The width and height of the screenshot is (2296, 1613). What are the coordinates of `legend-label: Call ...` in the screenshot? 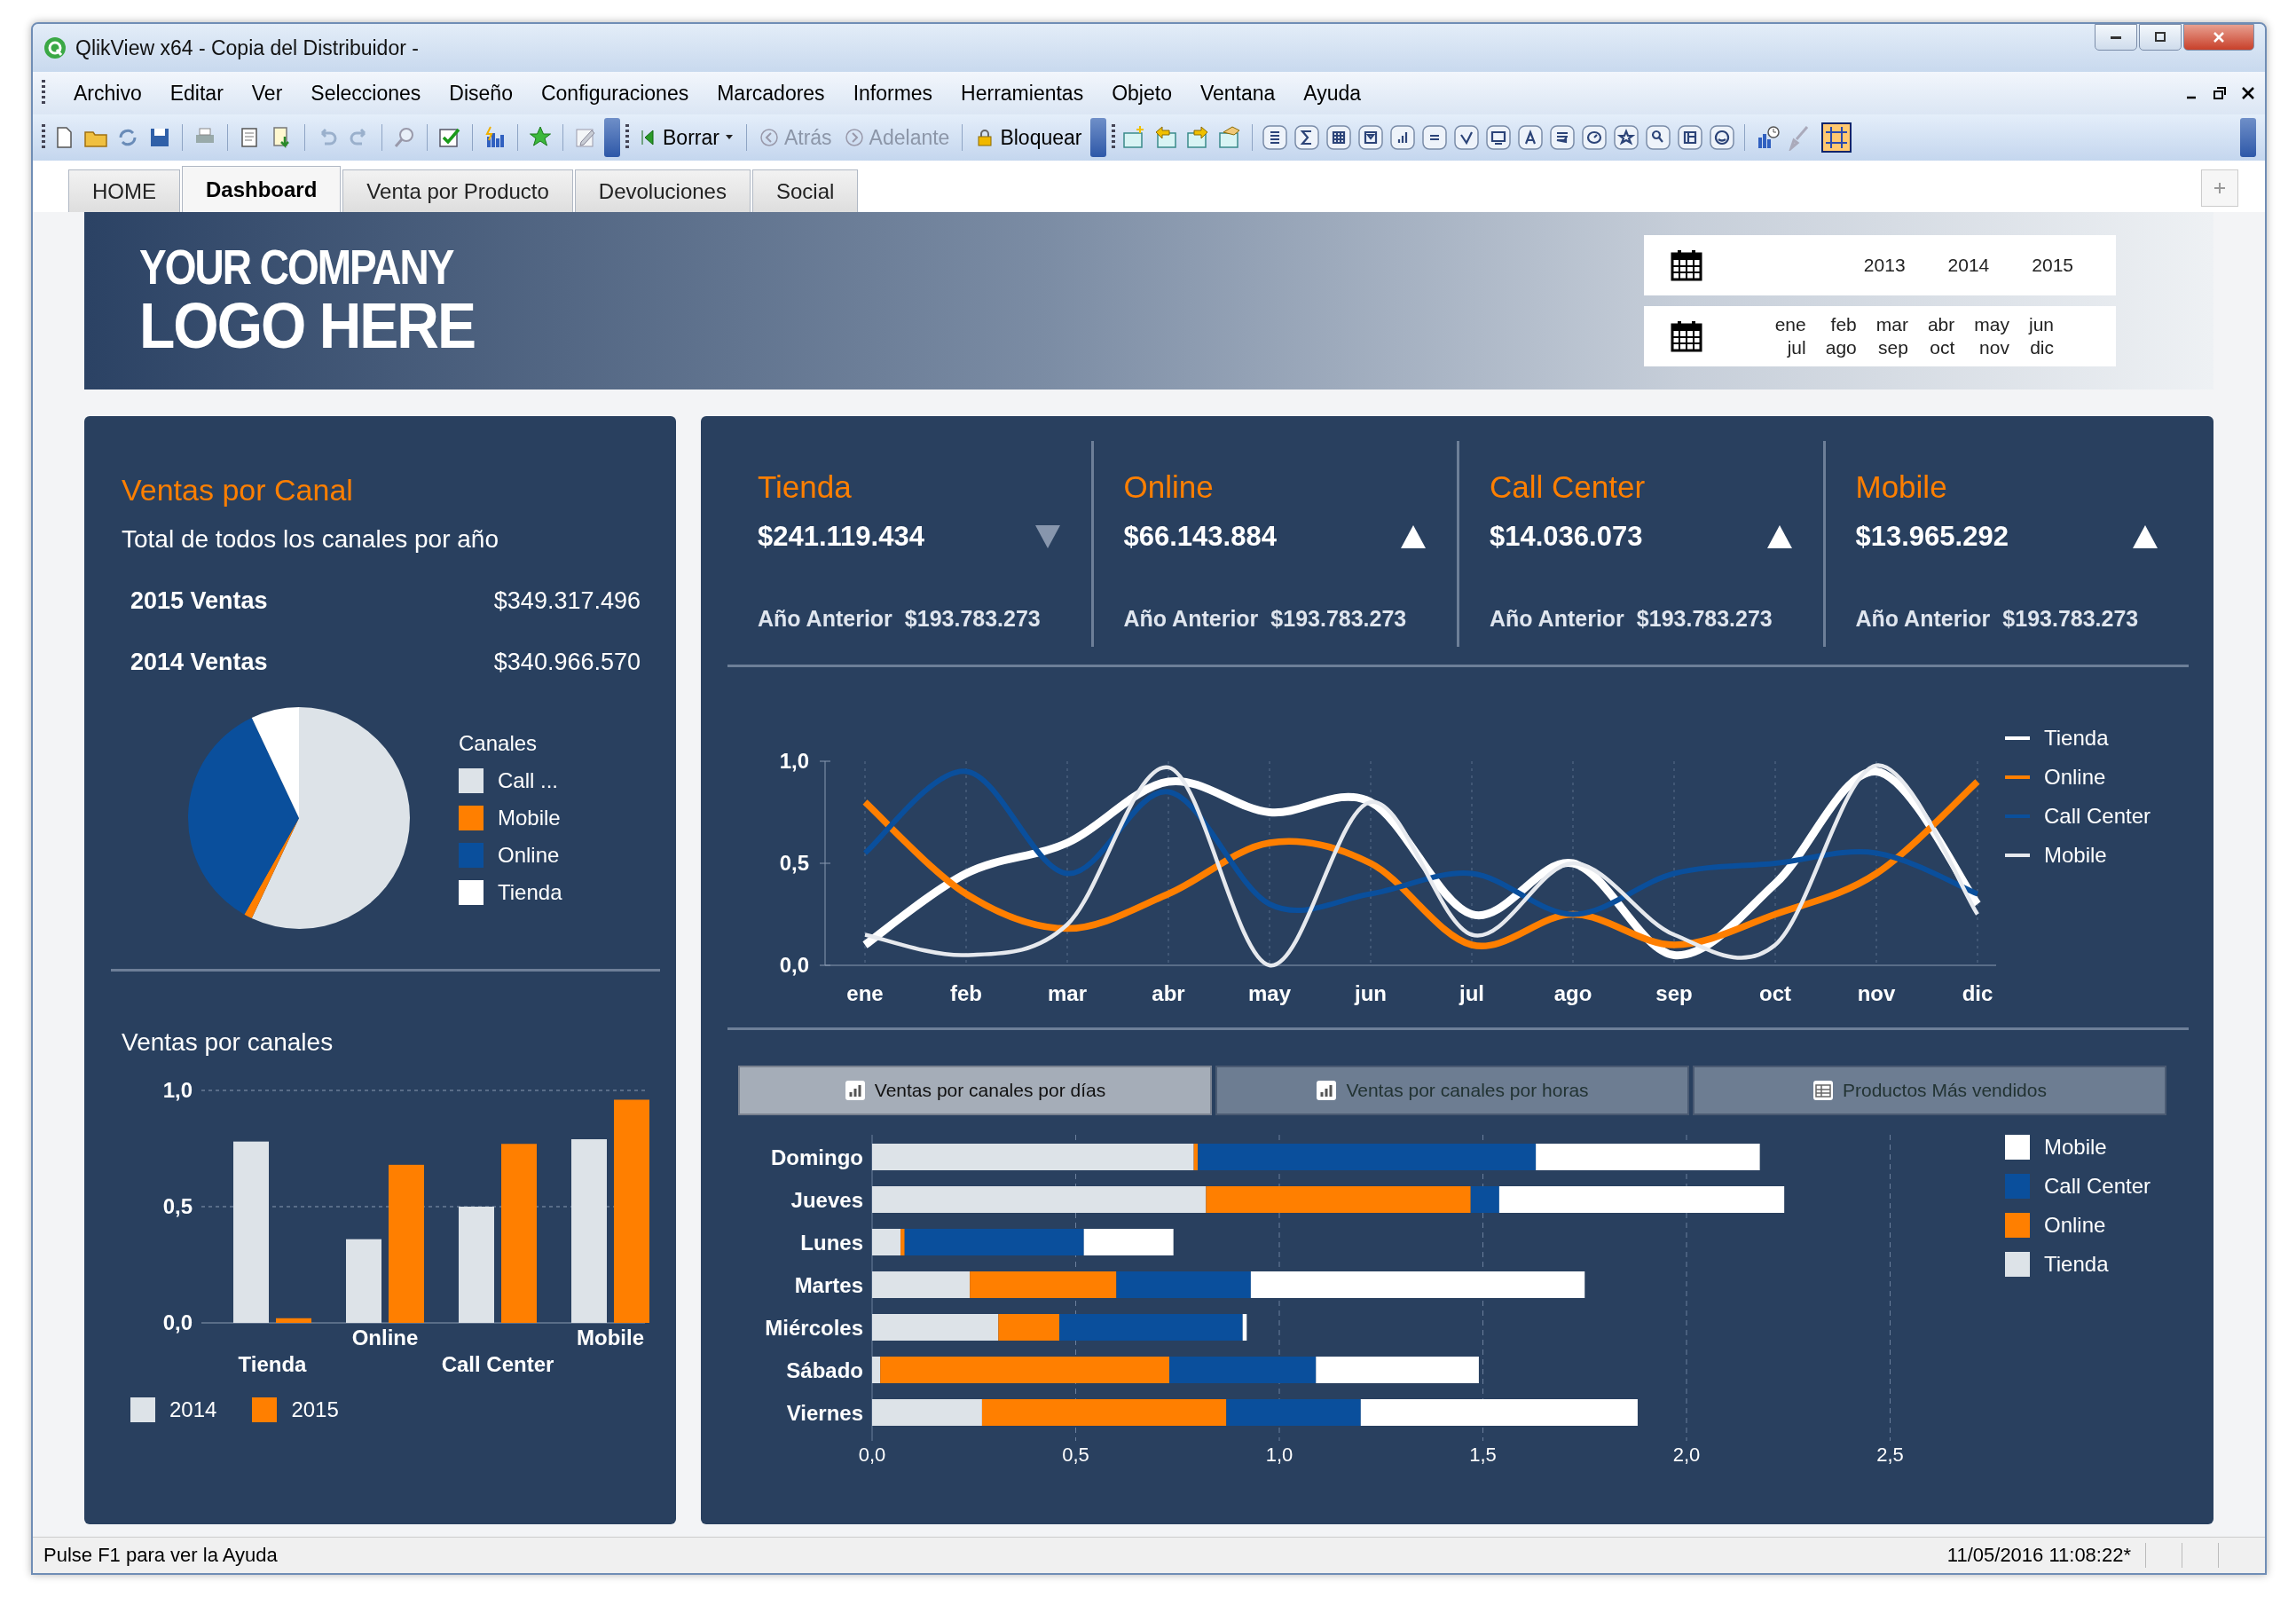 It's located at (528, 780).